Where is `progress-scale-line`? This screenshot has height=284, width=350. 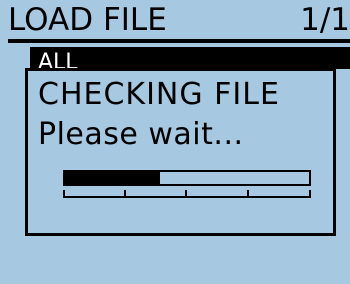 progress-scale-line is located at coordinates (187, 197).